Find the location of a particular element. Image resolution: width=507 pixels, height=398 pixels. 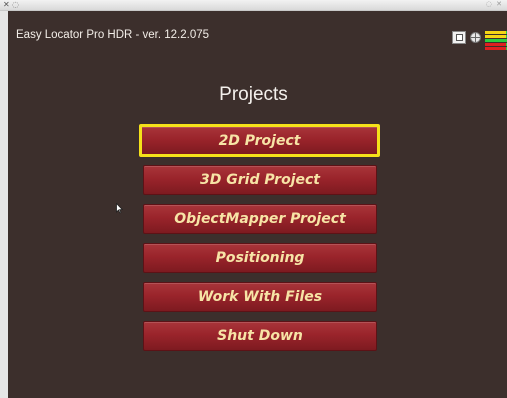

page-title: Projects is located at coordinates (253, 94).